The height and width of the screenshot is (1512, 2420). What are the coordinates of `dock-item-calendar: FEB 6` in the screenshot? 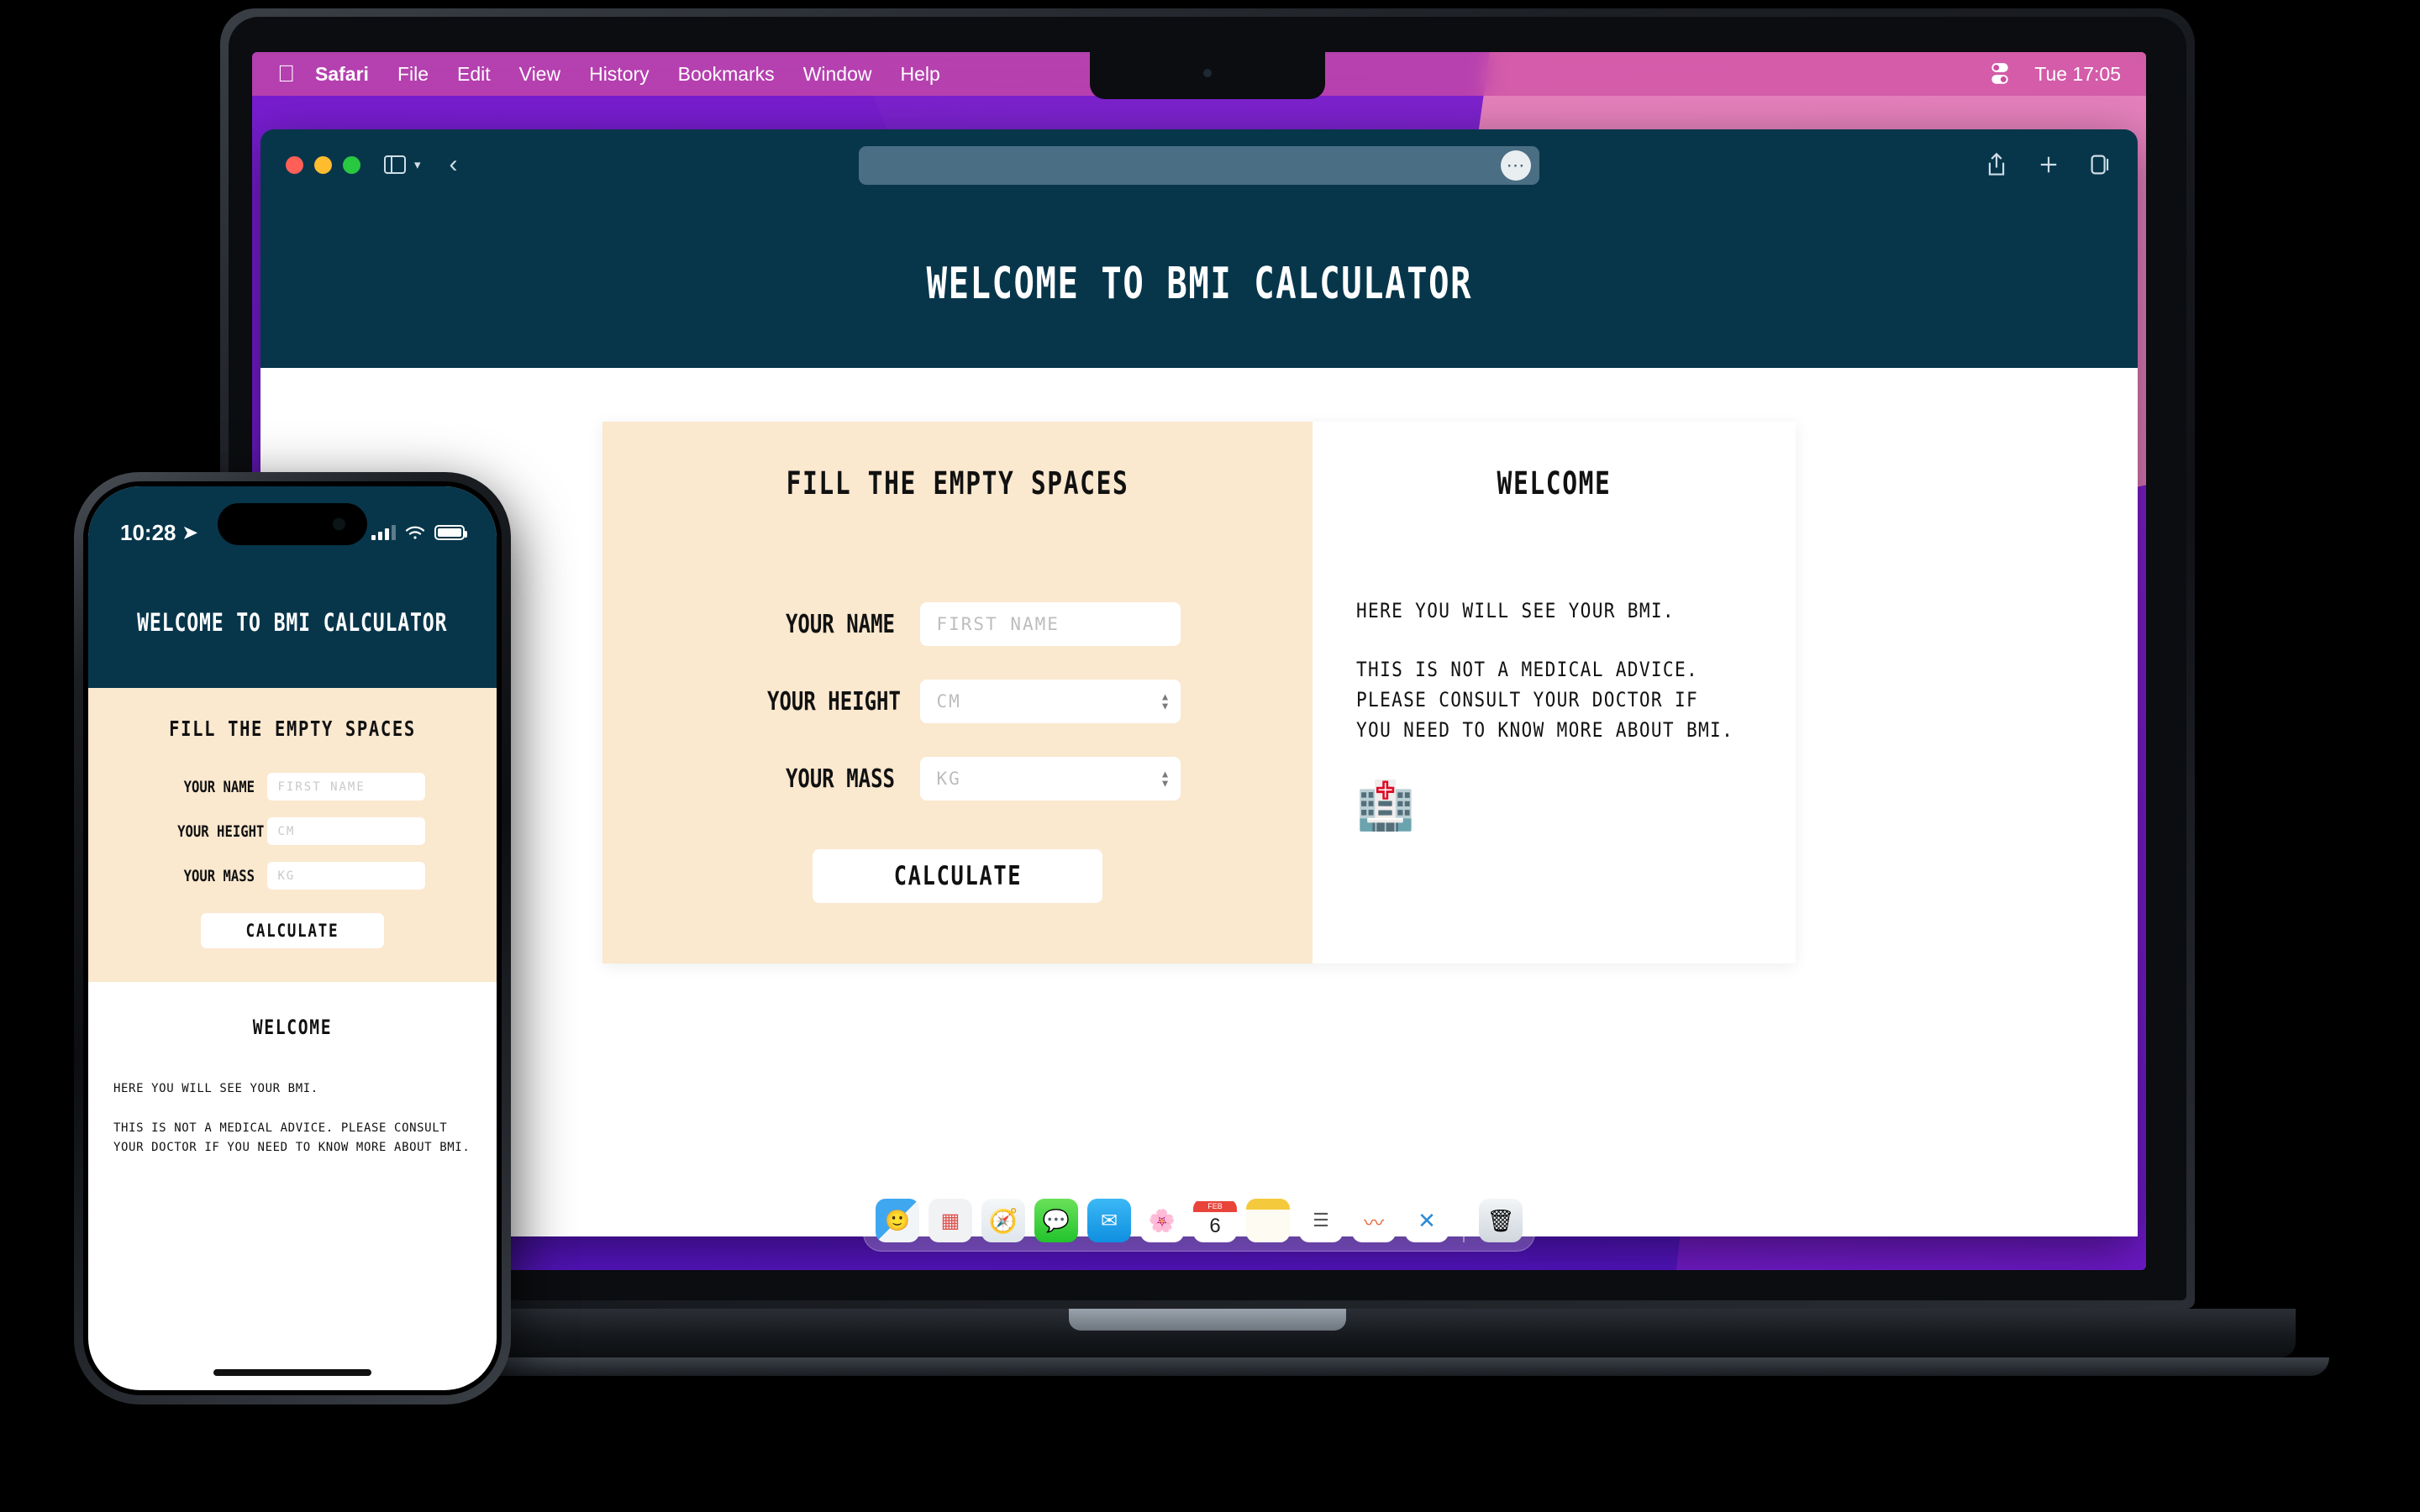 It's located at (1215, 1220).